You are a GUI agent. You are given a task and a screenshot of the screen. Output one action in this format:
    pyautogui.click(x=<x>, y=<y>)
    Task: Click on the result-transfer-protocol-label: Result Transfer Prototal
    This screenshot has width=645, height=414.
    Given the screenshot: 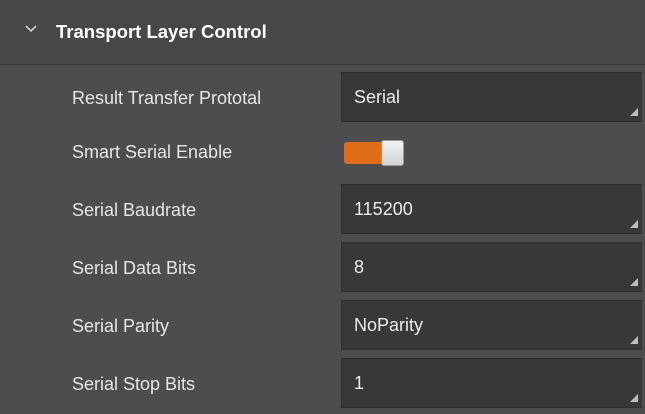 What is the action you would take?
    pyautogui.click(x=167, y=98)
    